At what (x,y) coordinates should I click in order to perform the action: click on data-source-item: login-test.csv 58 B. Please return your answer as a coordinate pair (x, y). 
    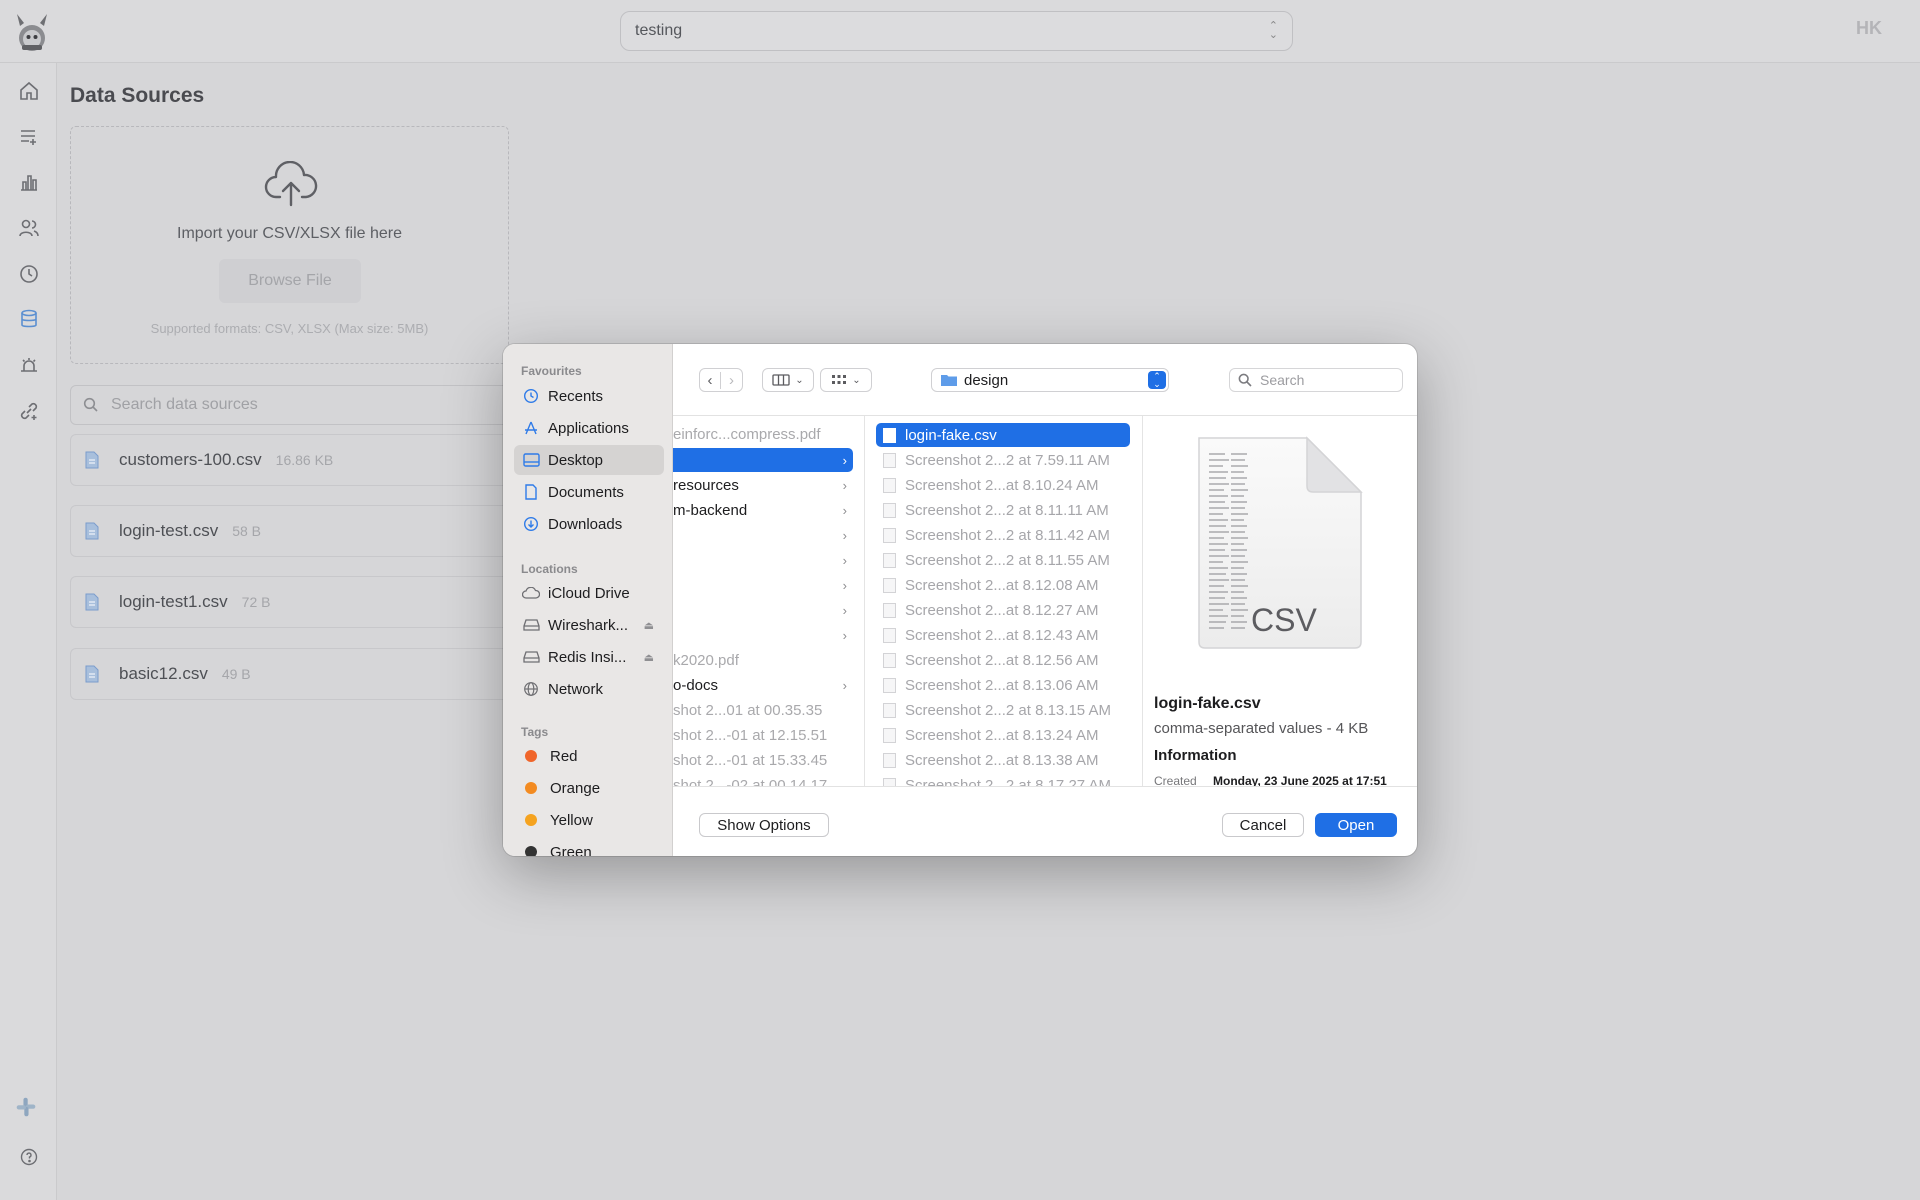
    Looking at the image, I should click on (290, 531).